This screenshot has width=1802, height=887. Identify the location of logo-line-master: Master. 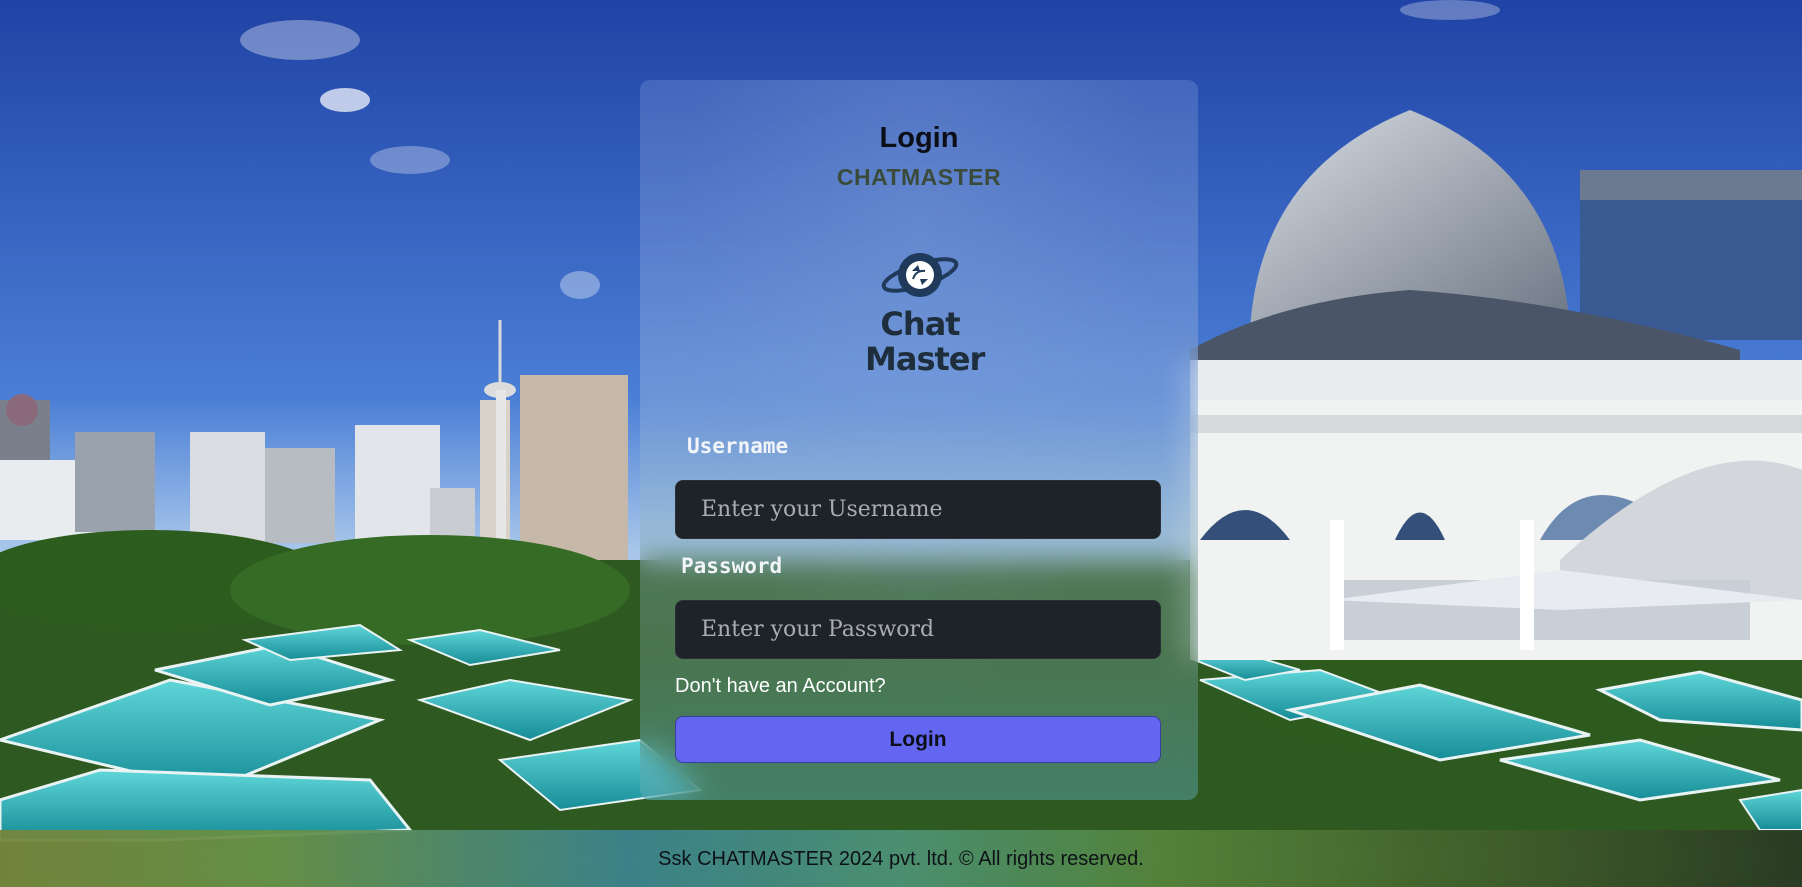
(925, 359).